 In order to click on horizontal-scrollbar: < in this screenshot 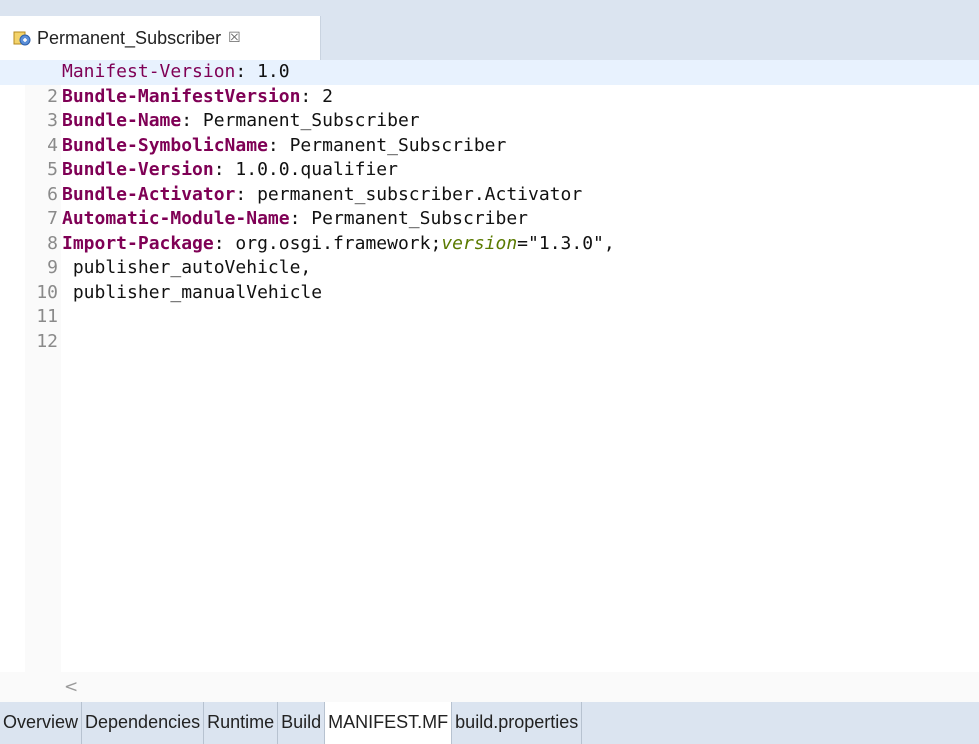, I will do `click(489, 687)`.